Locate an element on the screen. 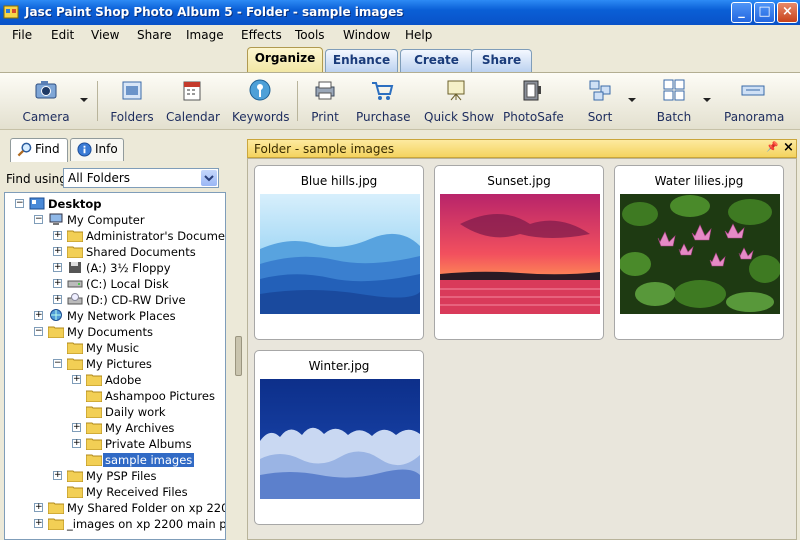 Image resolution: width=800 pixels, height=540 pixels. chevron-down-icon is located at coordinates (209, 178).